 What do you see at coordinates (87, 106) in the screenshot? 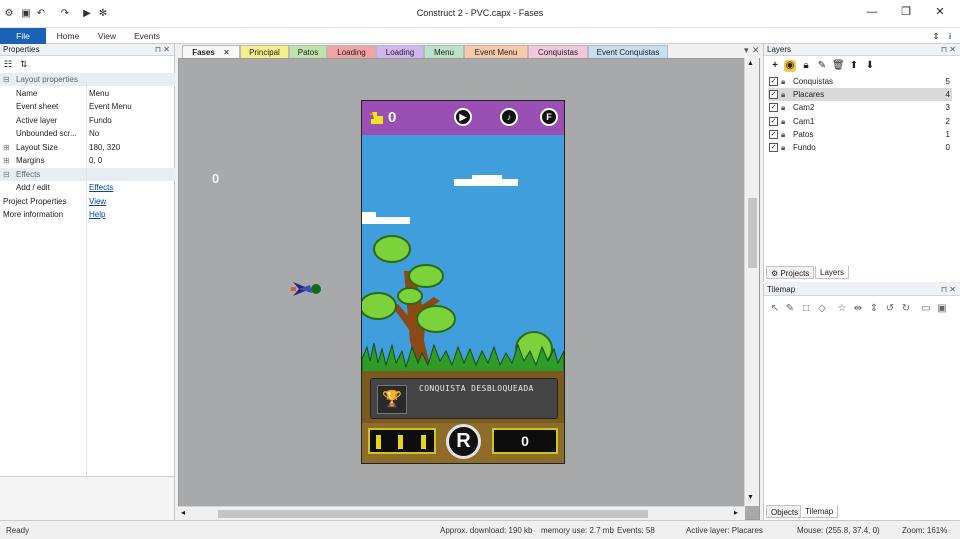
I see `prop-row-event-sheet: Event sheet Event Menu` at bounding box center [87, 106].